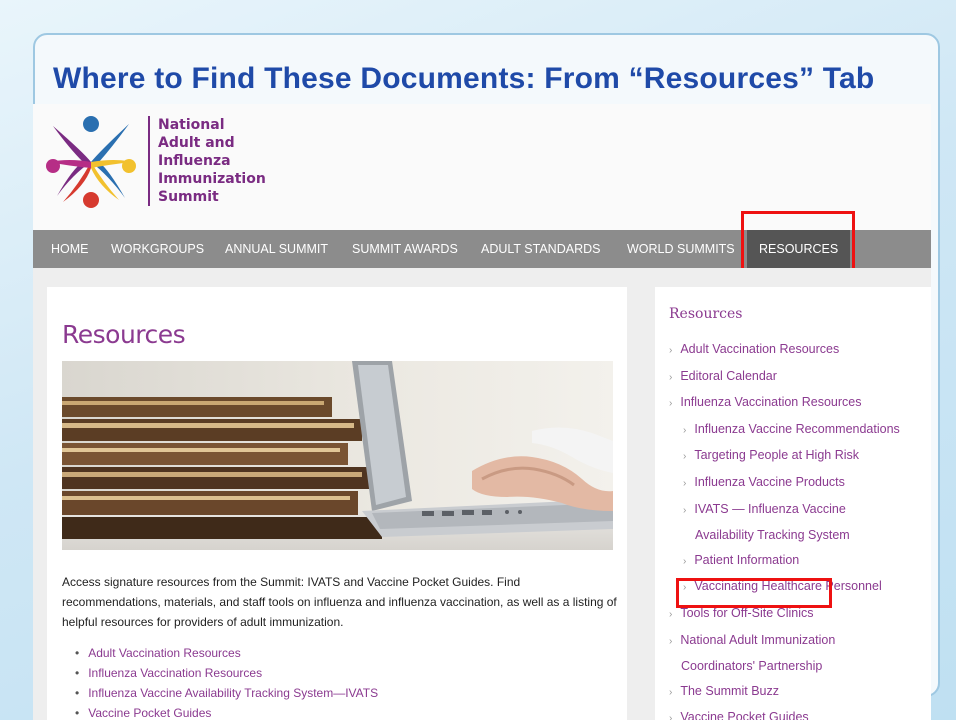 Image resolution: width=956 pixels, height=720 pixels. What do you see at coordinates (800, 666) in the screenshot?
I see `sidebar-item-naicp-cont: Coordinators' Partnership` at bounding box center [800, 666].